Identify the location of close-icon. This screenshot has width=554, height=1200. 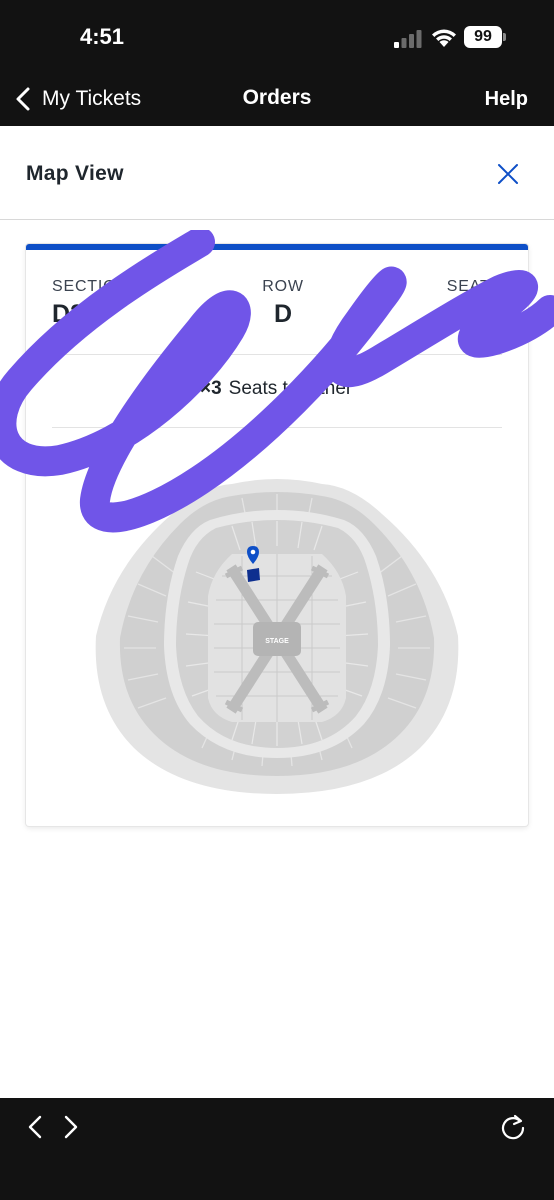
(508, 174).